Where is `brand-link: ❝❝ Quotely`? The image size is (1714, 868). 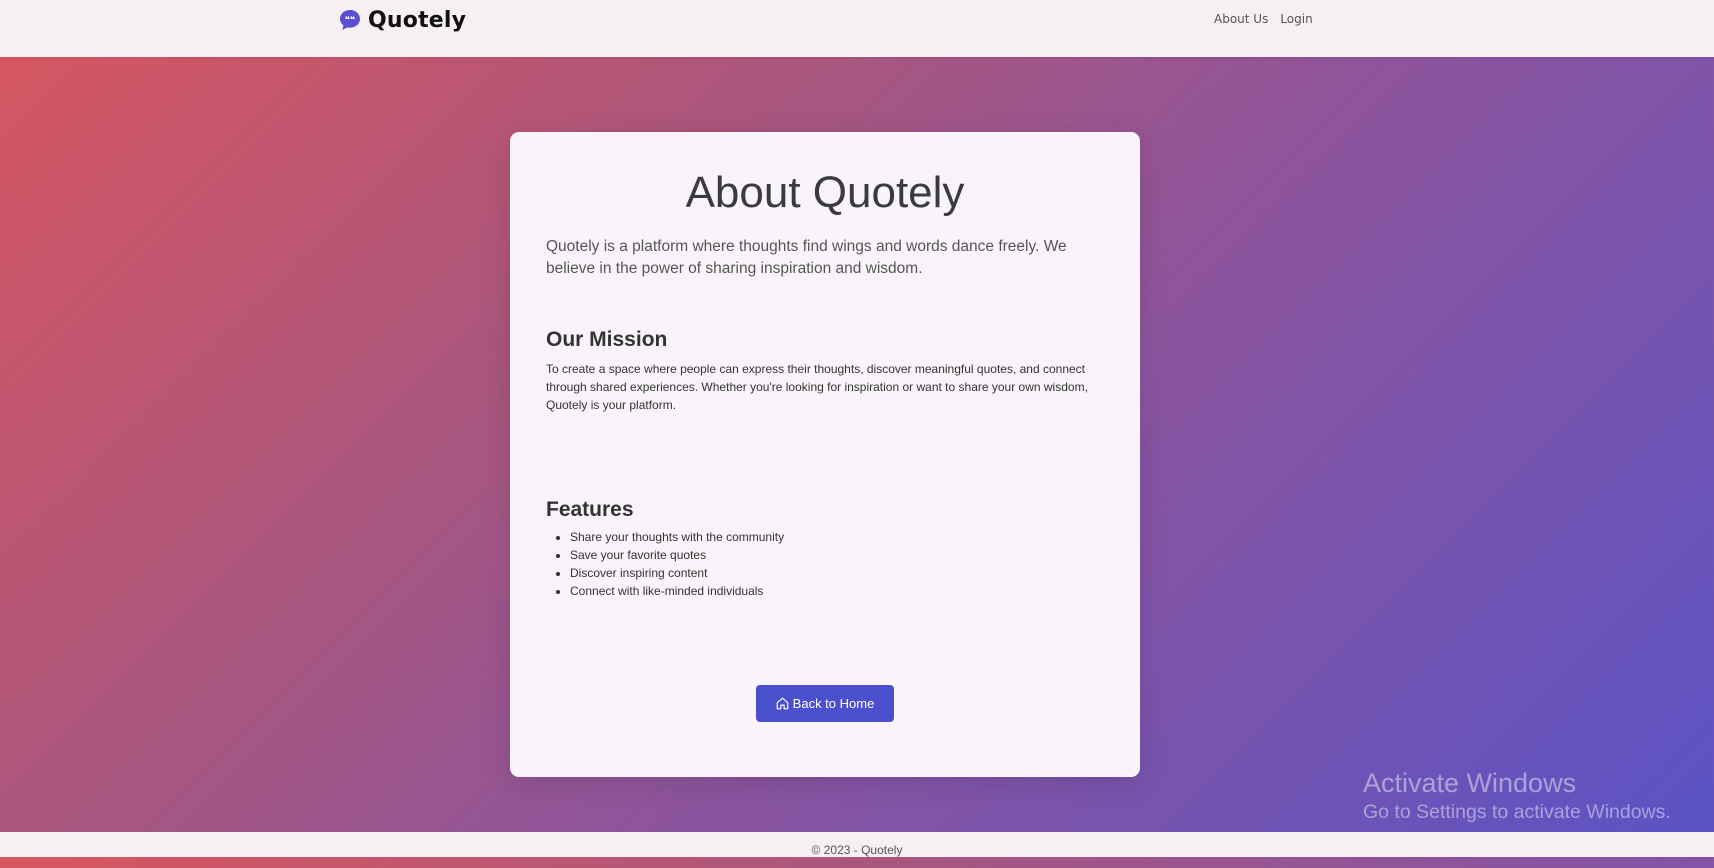 brand-link: ❝❝ Quotely is located at coordinates (402, 20).